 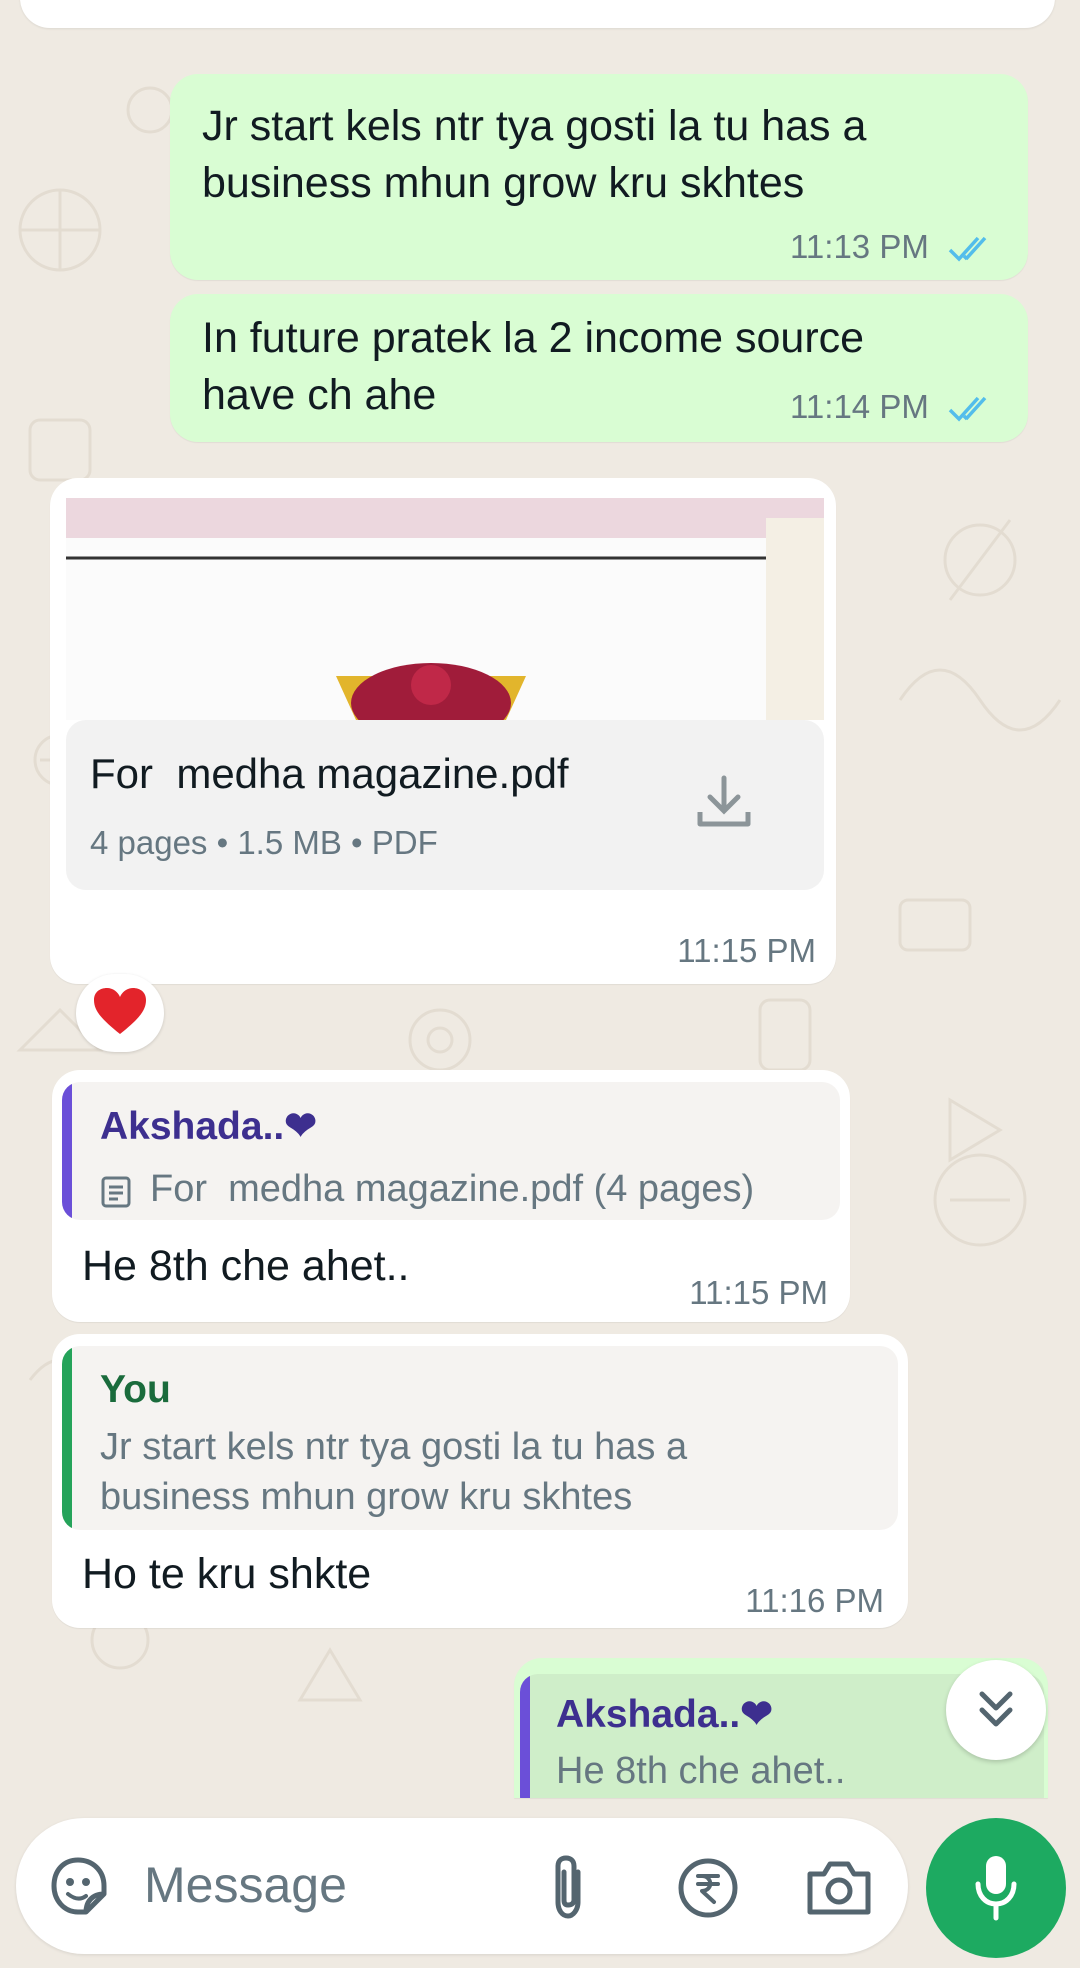 What do you see at coordinates (246, 1266) in the screenshot?
I see `message-text: He 8th che ahet..` at bounding box center [246, 1266].